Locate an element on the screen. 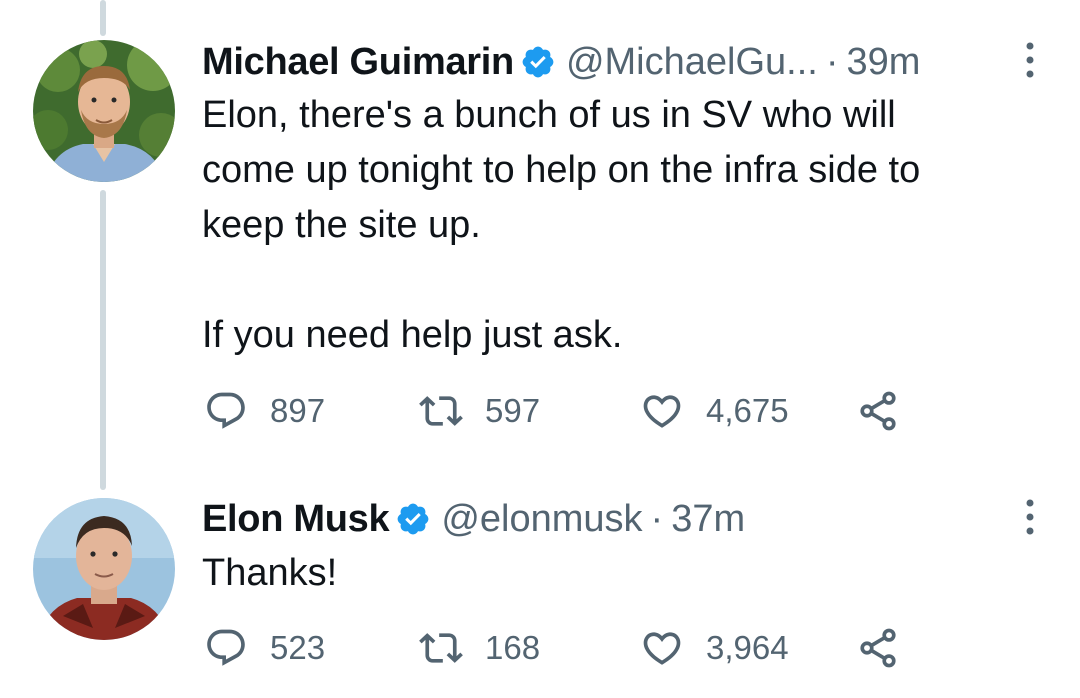 Image resolution: width=1080 pixels, height=698 pixels. like-button: 4,675 is located at coordinates (714, 411).